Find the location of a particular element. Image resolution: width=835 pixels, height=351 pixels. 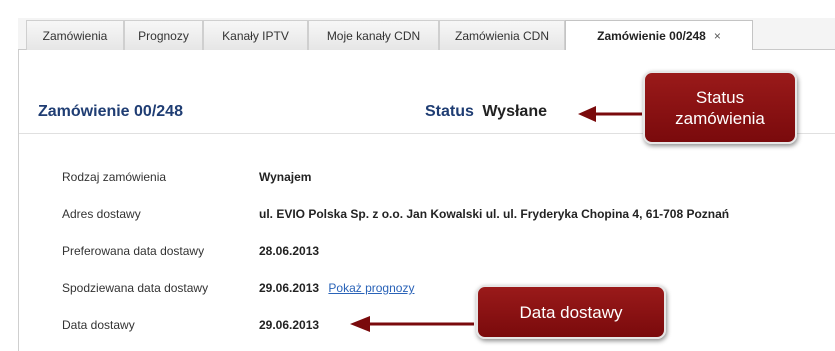

row-value-delivery-date: 29.06.2013 is located at coordinates (289, 325).